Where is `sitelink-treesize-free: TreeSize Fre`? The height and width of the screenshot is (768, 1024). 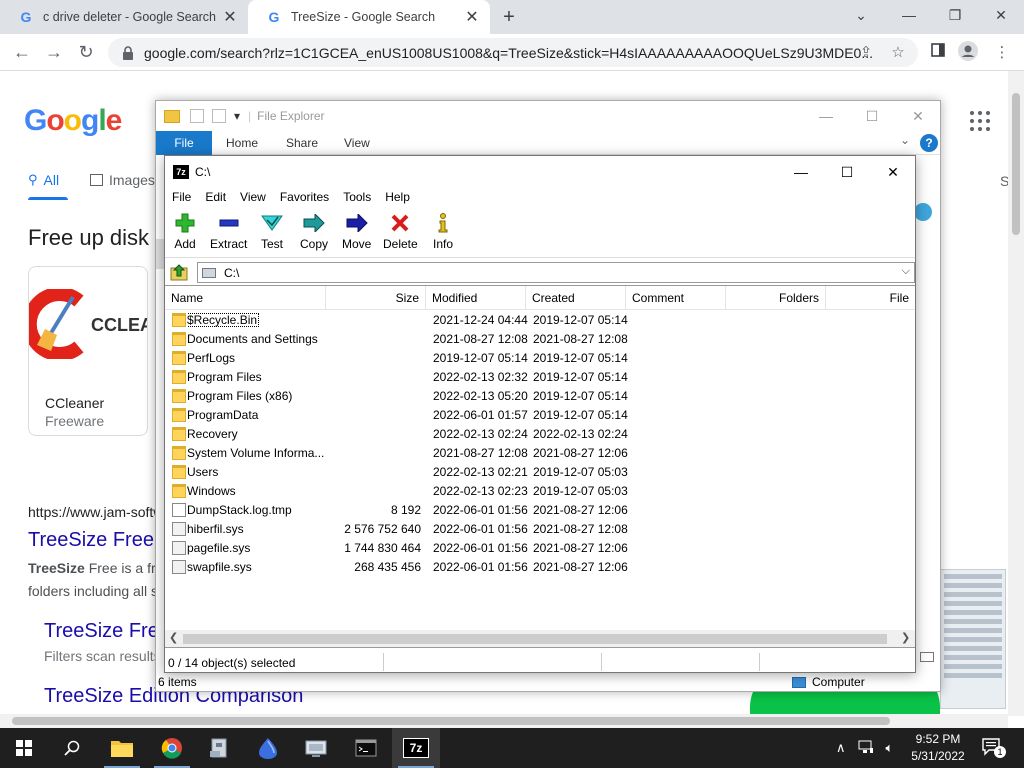 sitelink-treesize-free: TreeSize Fre is located at coordinates (101, 631).